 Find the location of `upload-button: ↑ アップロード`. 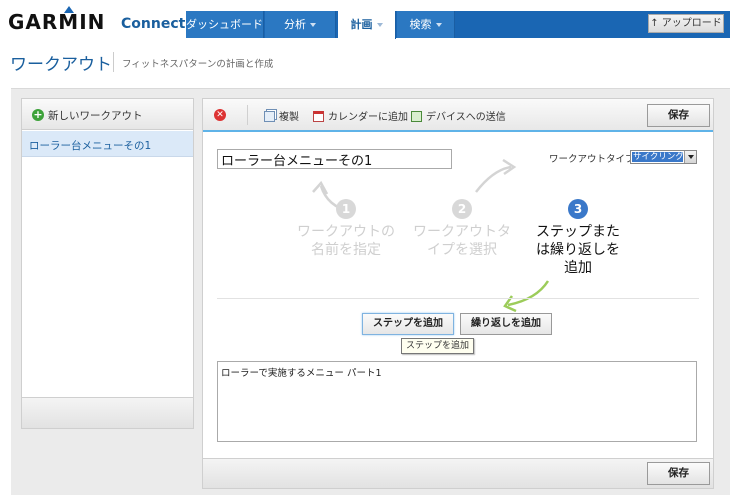

upload-button: ↑ アップロード is located at coordinates (686, 23).